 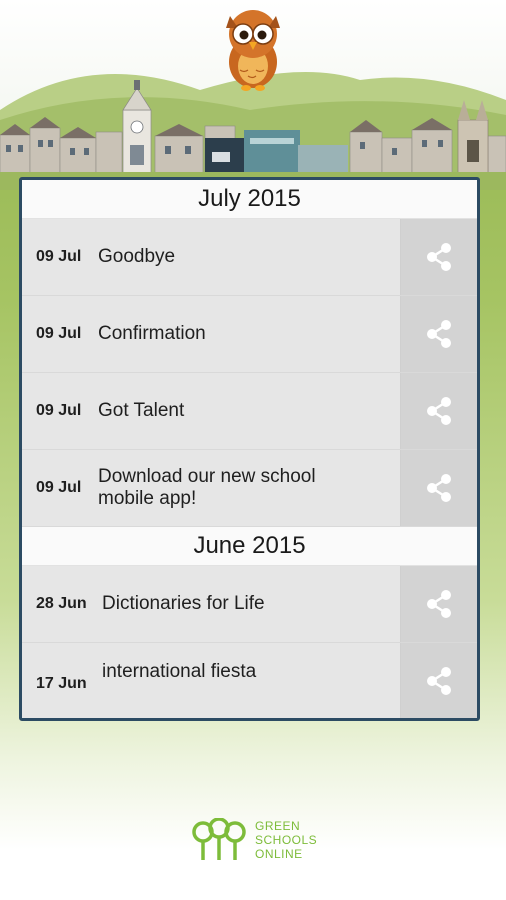 I want to click on news-item-title: international fiesta, so click(x=179, y=671).